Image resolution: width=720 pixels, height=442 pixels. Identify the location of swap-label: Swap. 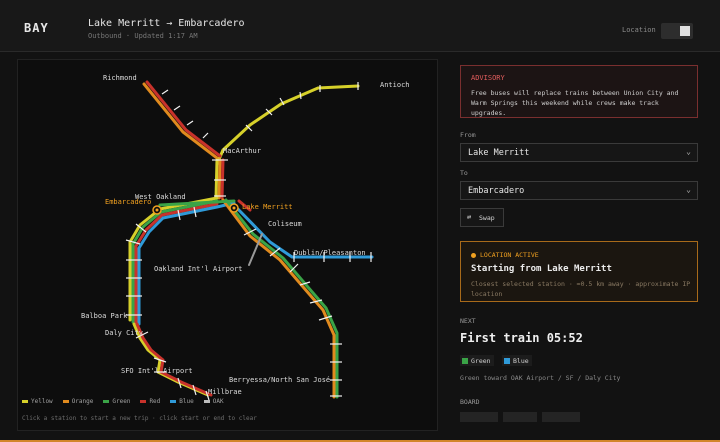
(487, 218).